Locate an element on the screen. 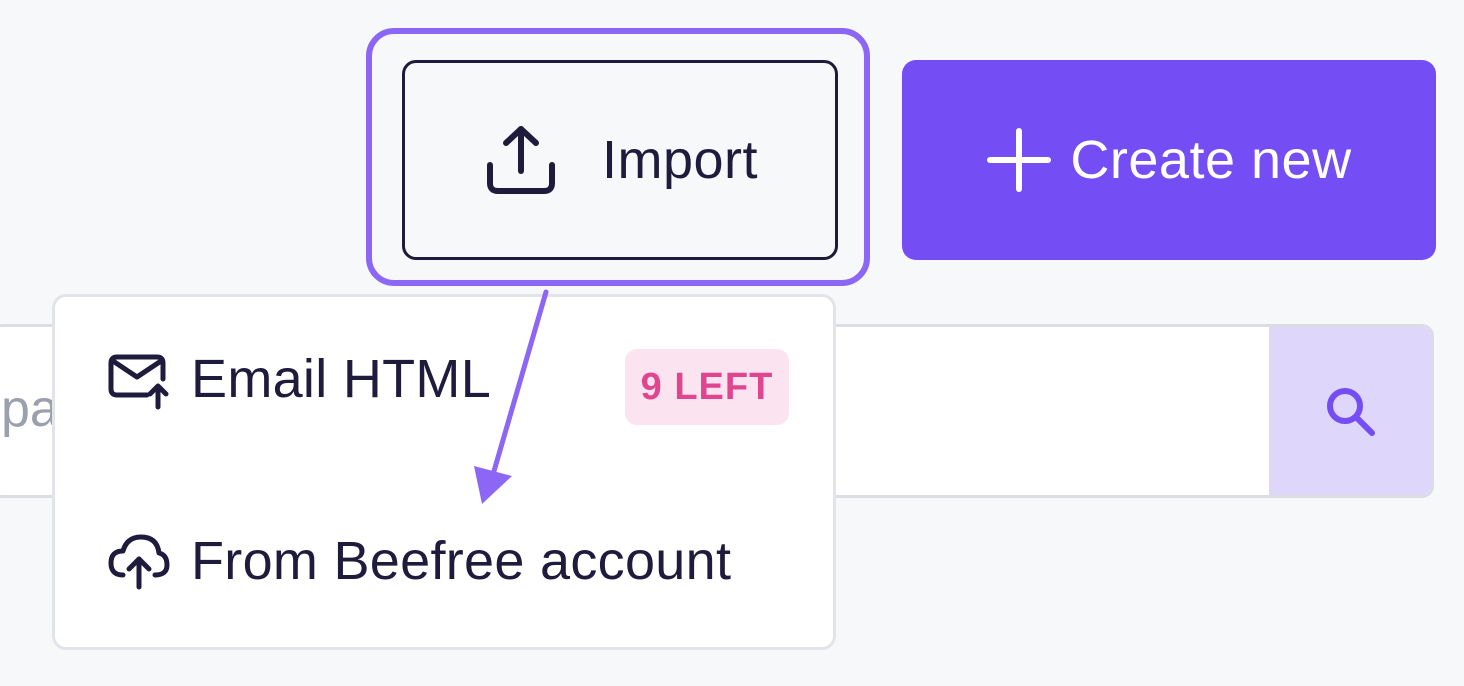 This screenshot has height=686, width=1464. menu-item-from-beefree-account: From Beefree account is located at coordinates (419, 561).